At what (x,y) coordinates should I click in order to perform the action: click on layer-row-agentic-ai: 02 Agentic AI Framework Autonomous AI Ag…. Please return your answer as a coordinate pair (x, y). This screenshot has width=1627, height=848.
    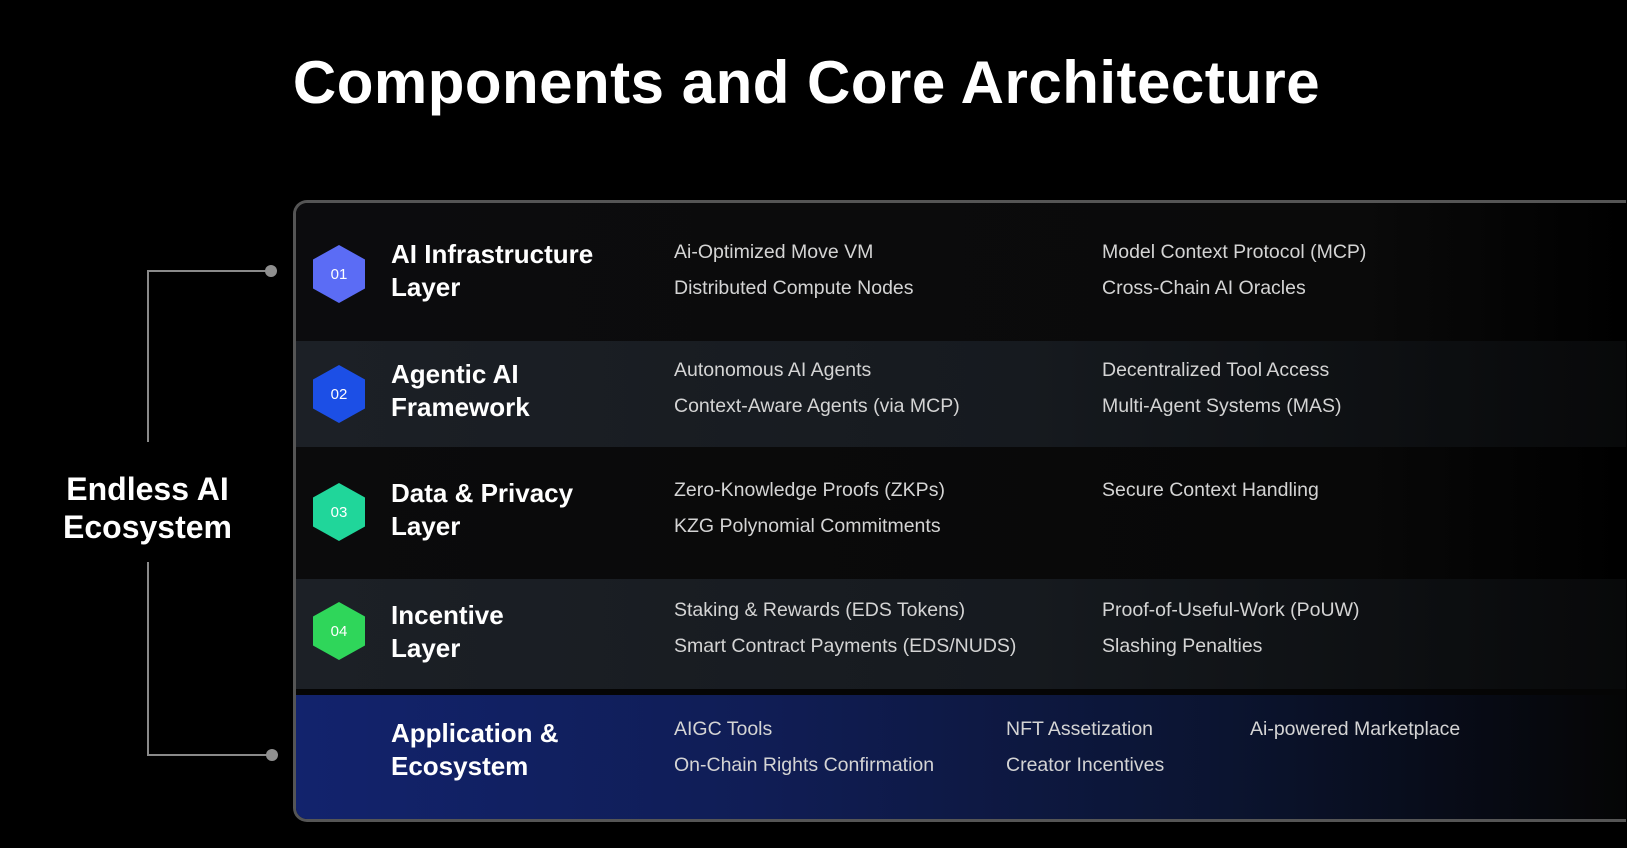
    Looking at the image, I should click on (961, 394).